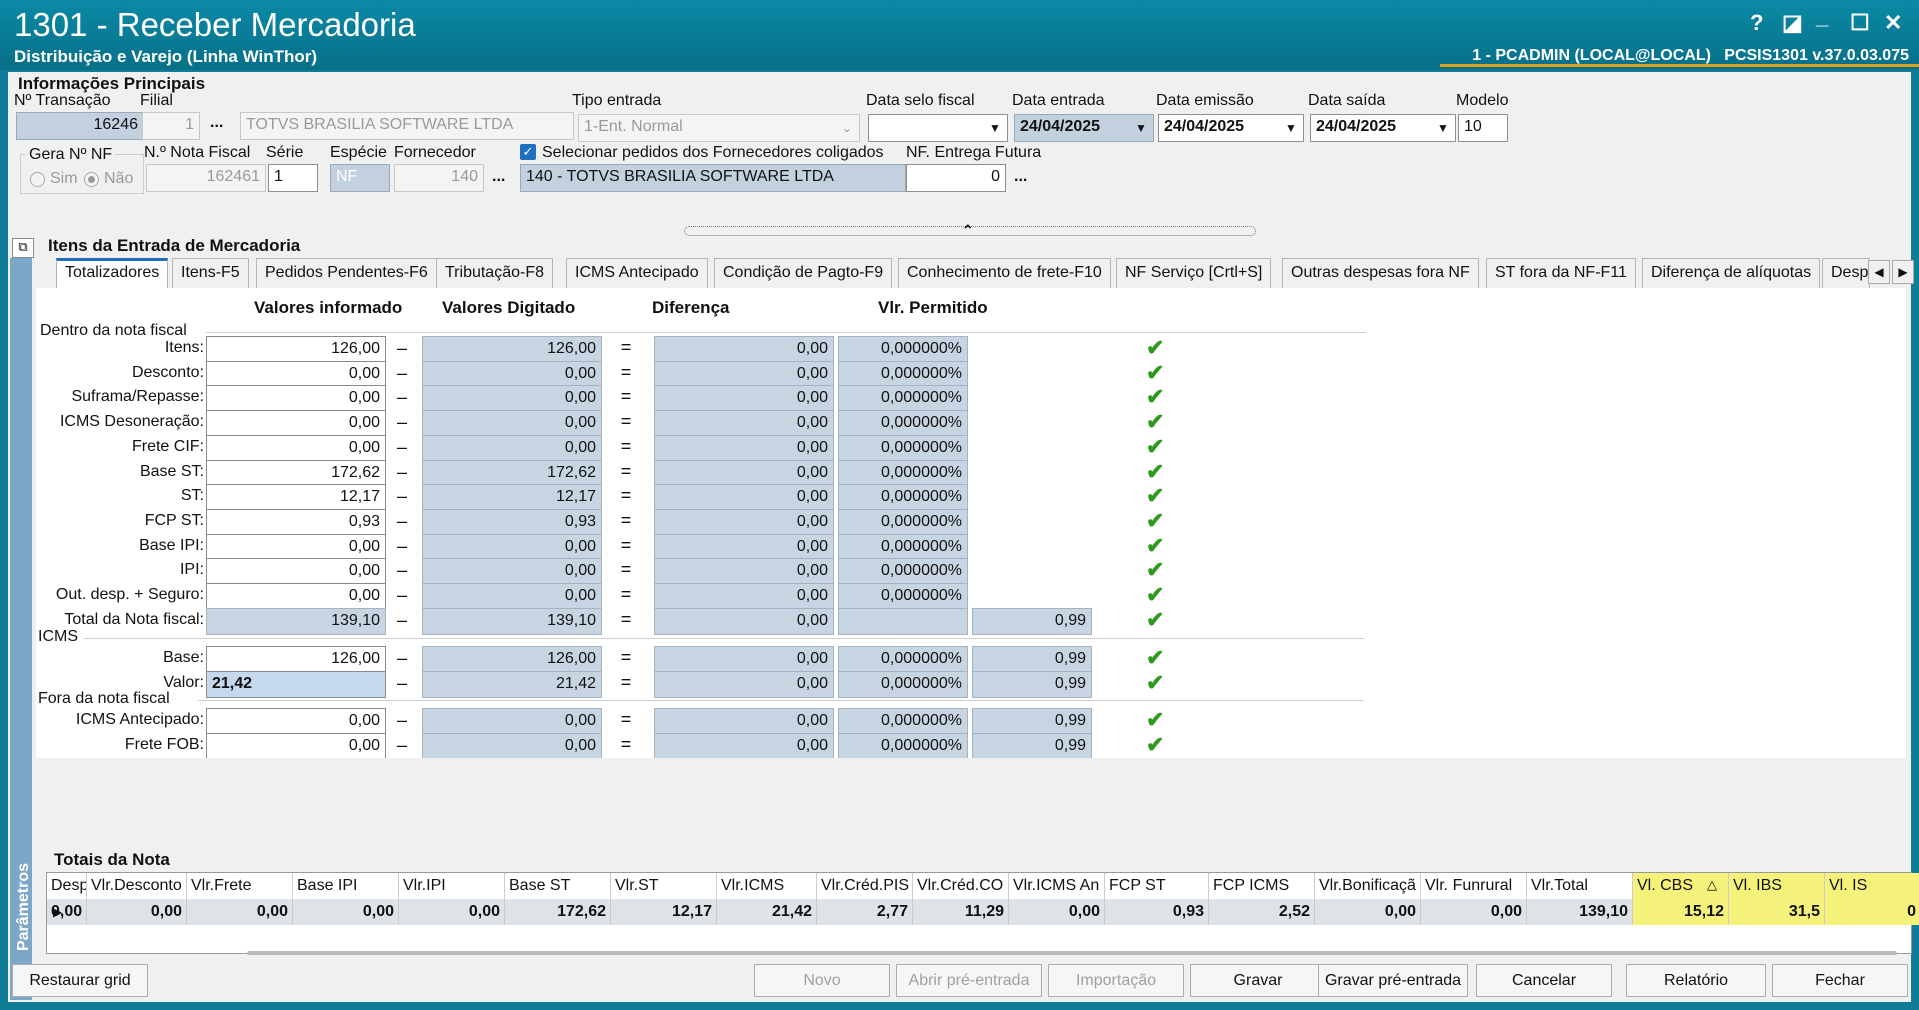 This screenshot has height=1010, width=1919. What do you see at coordinates (528, 152) in the screenshot?
I see `coligados-checkbox: ✓` at bounding box center [528, 152].